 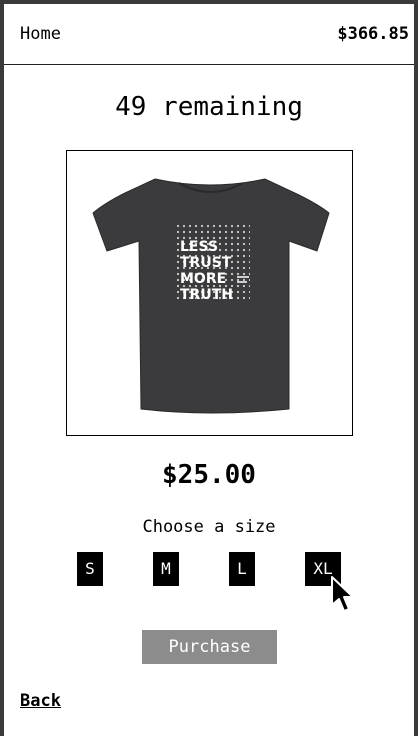 What do you see at coordinates (209, 527) in the screenshot?
I see `size-prompt: Choose a size` at bounding box center [209, 527].